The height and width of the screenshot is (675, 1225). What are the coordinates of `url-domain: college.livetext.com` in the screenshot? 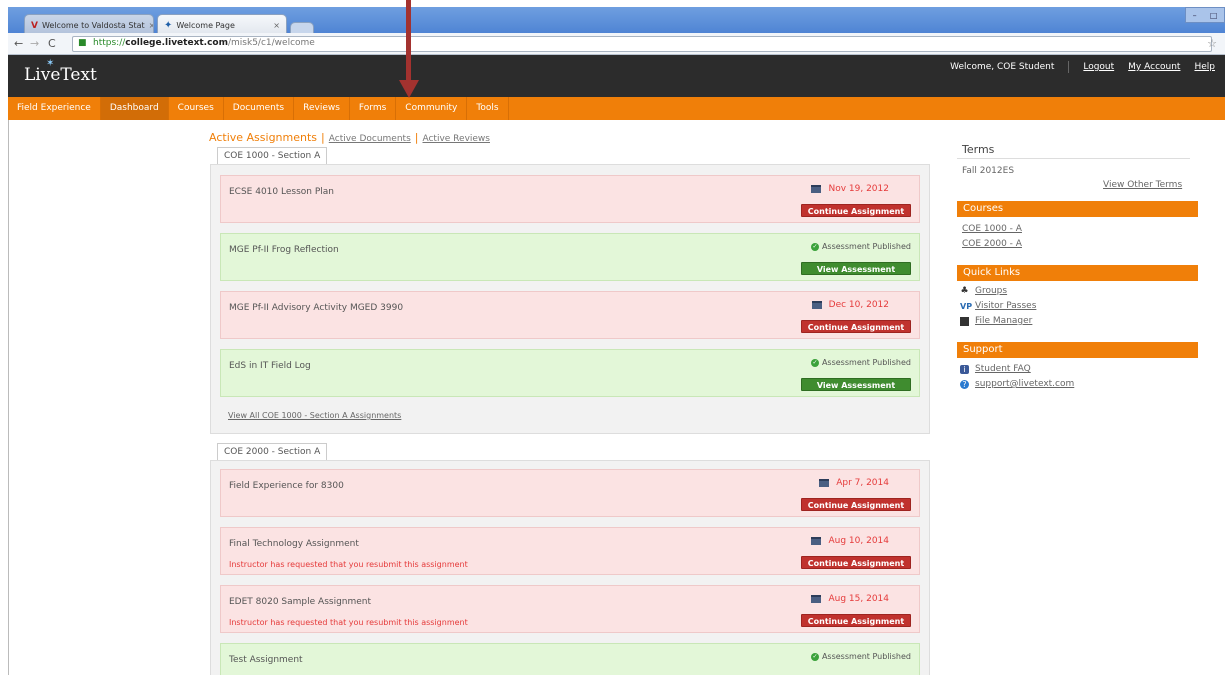 It's located at (176, 43).